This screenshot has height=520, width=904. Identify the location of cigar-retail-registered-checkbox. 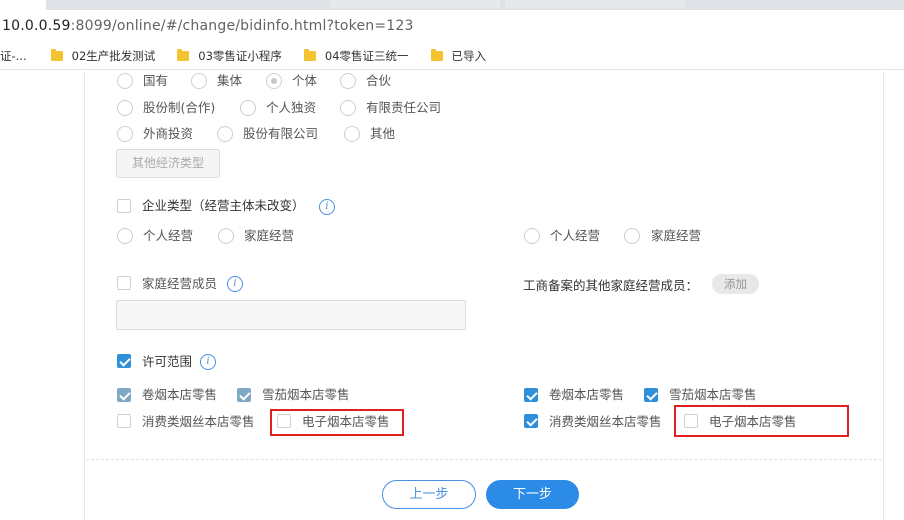
(651, 395).